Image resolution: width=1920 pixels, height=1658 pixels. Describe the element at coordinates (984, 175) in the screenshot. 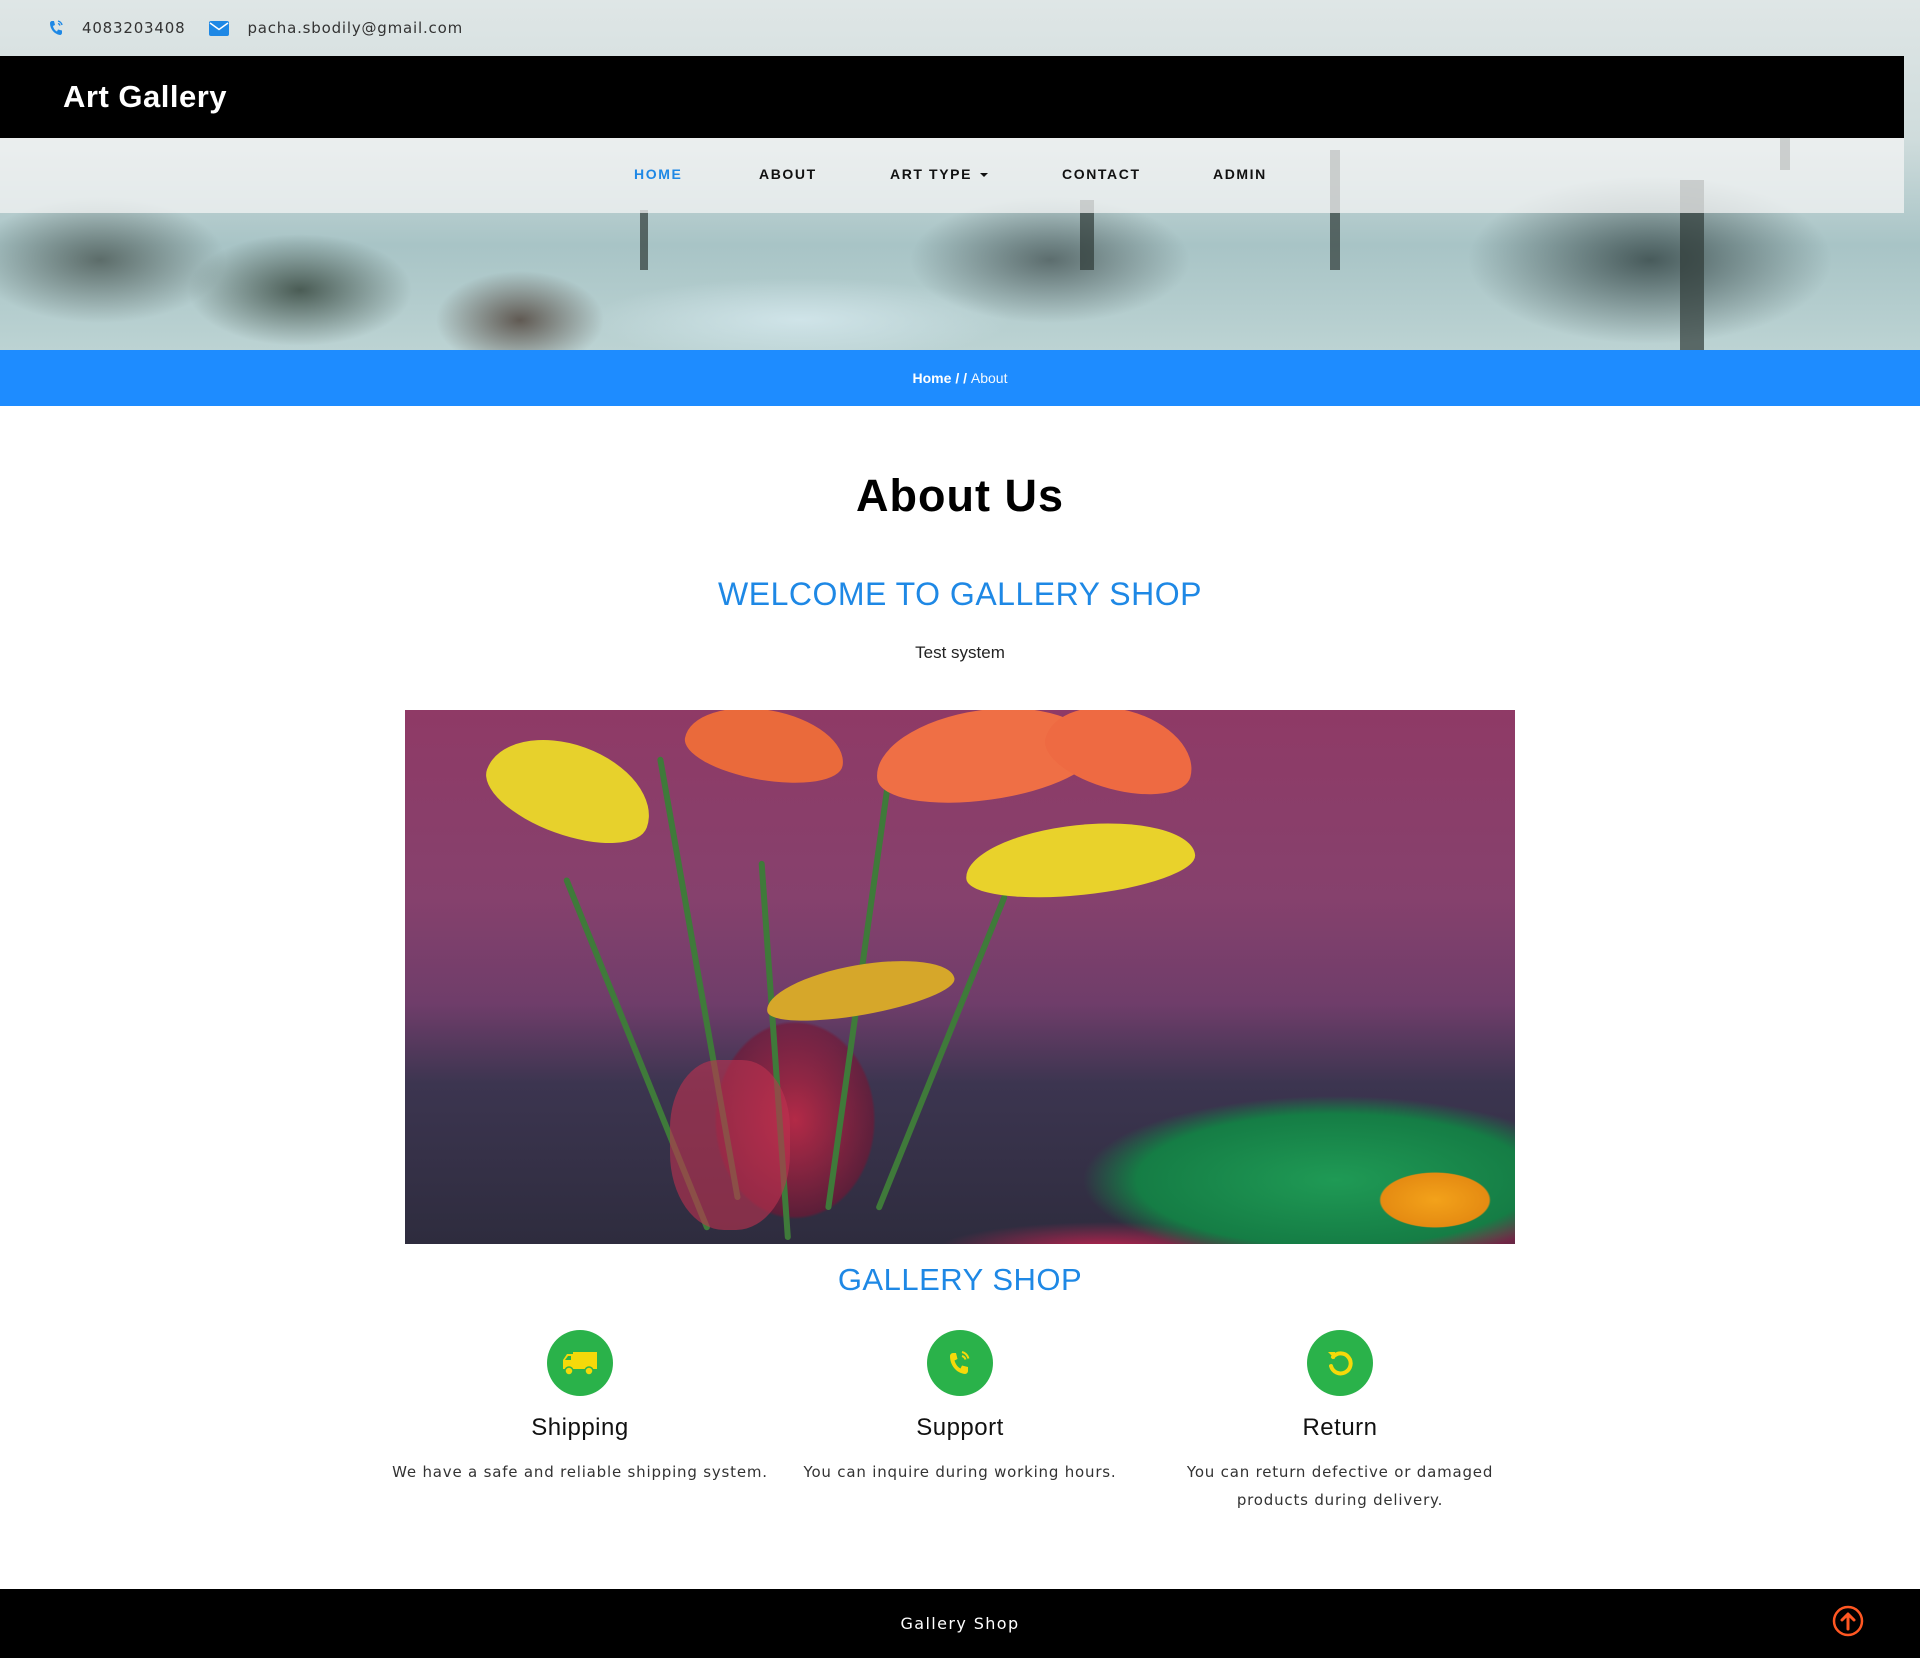

I see `caret-down-icon` at that location.